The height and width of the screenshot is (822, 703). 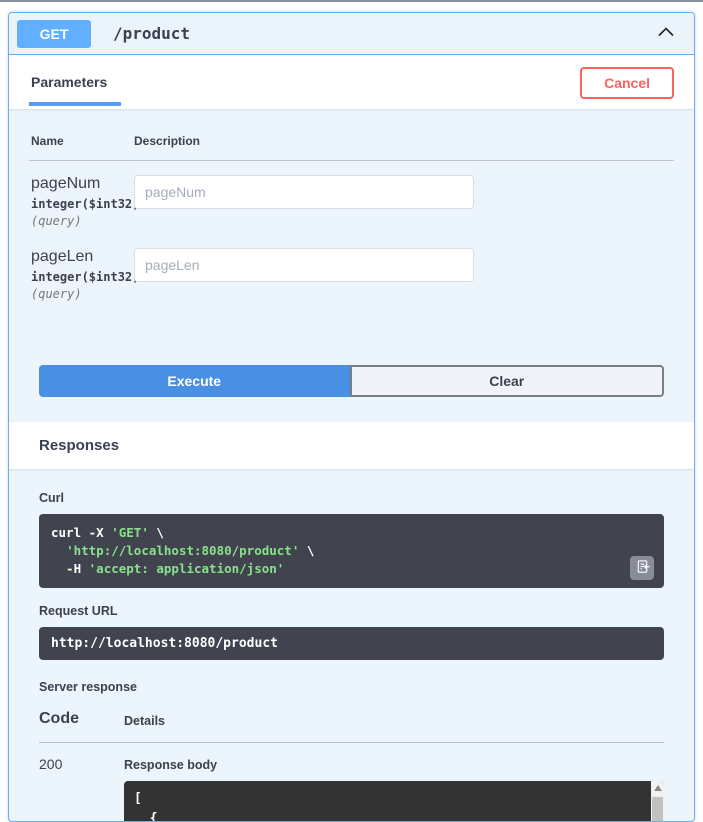 I want to click on pagelen-input, so click(x=304, y=265).